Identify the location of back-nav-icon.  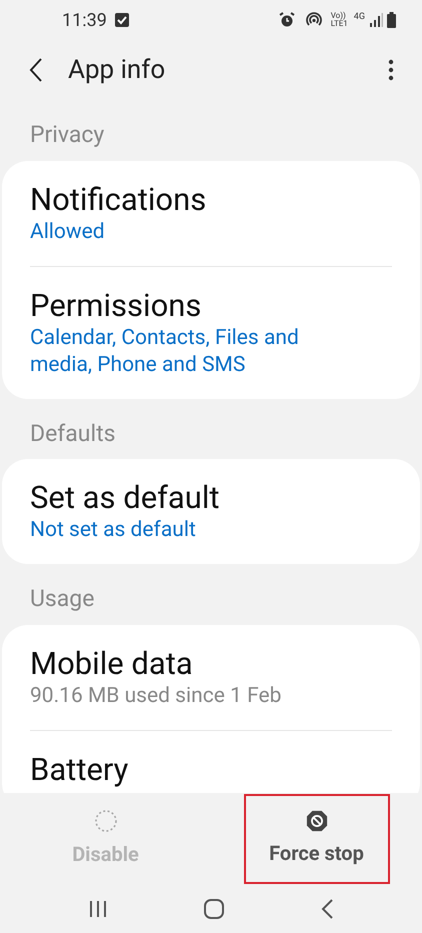
(327, 909).